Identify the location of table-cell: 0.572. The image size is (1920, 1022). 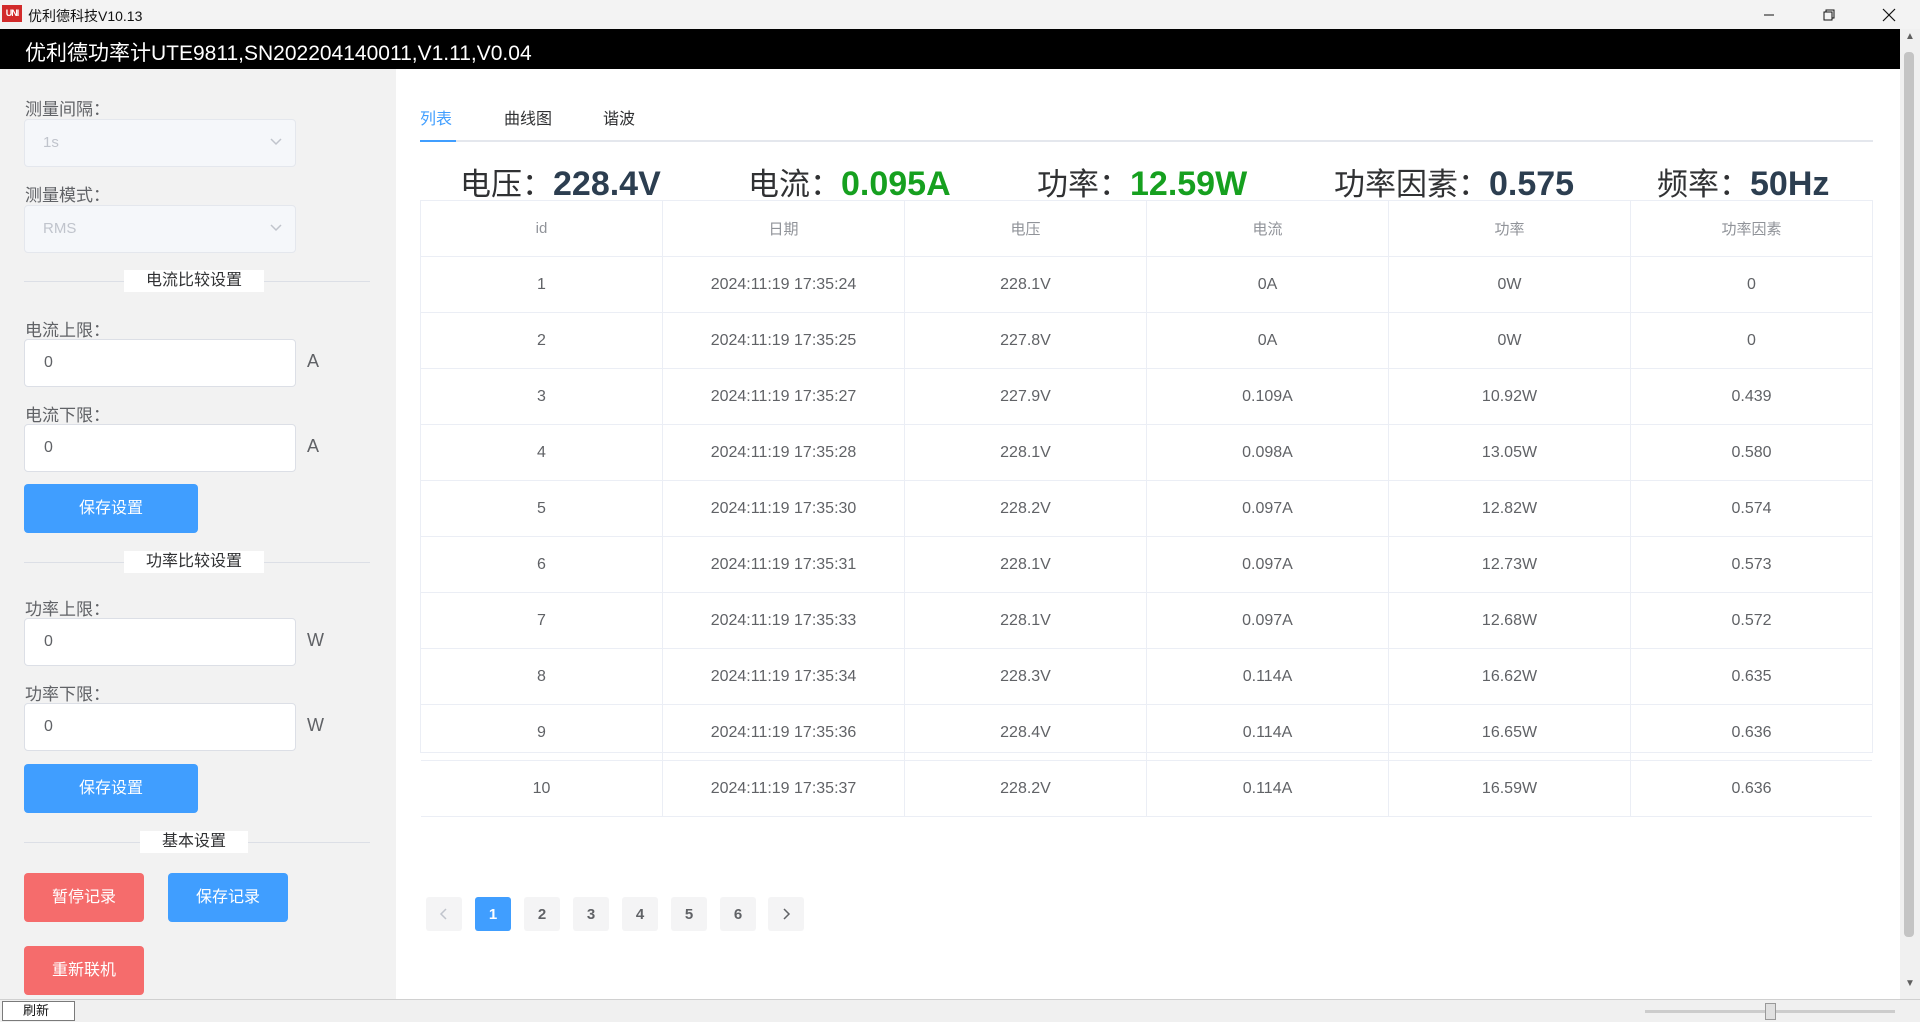
(1751, 620).